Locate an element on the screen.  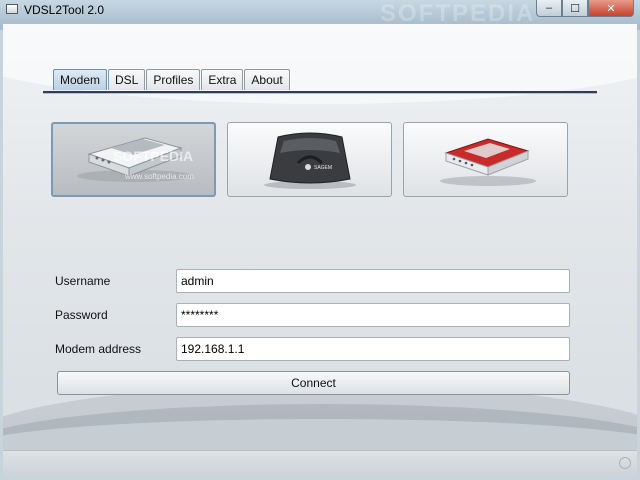
tab-bar: Modem DSL Profiles Extra About is located at coordinates (172, 80).